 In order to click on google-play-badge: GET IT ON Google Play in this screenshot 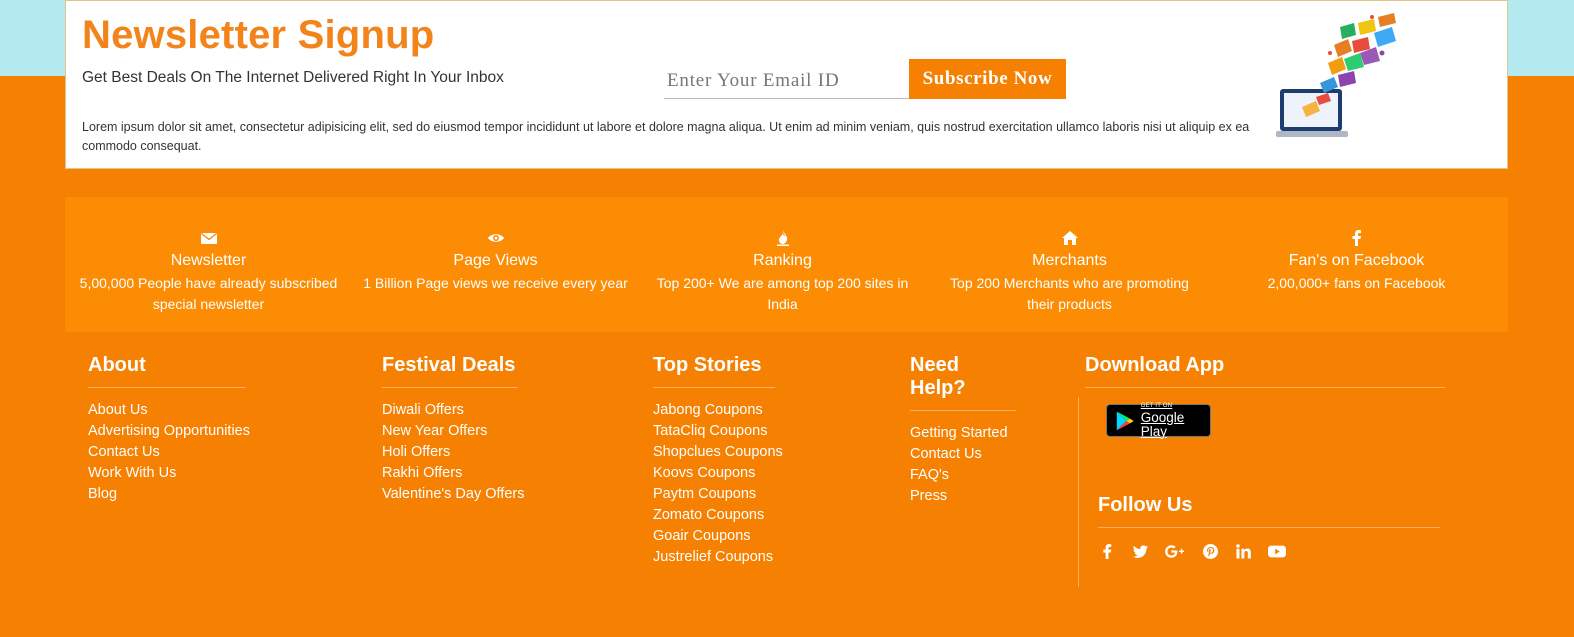, I will do `click(1158, 421)`.